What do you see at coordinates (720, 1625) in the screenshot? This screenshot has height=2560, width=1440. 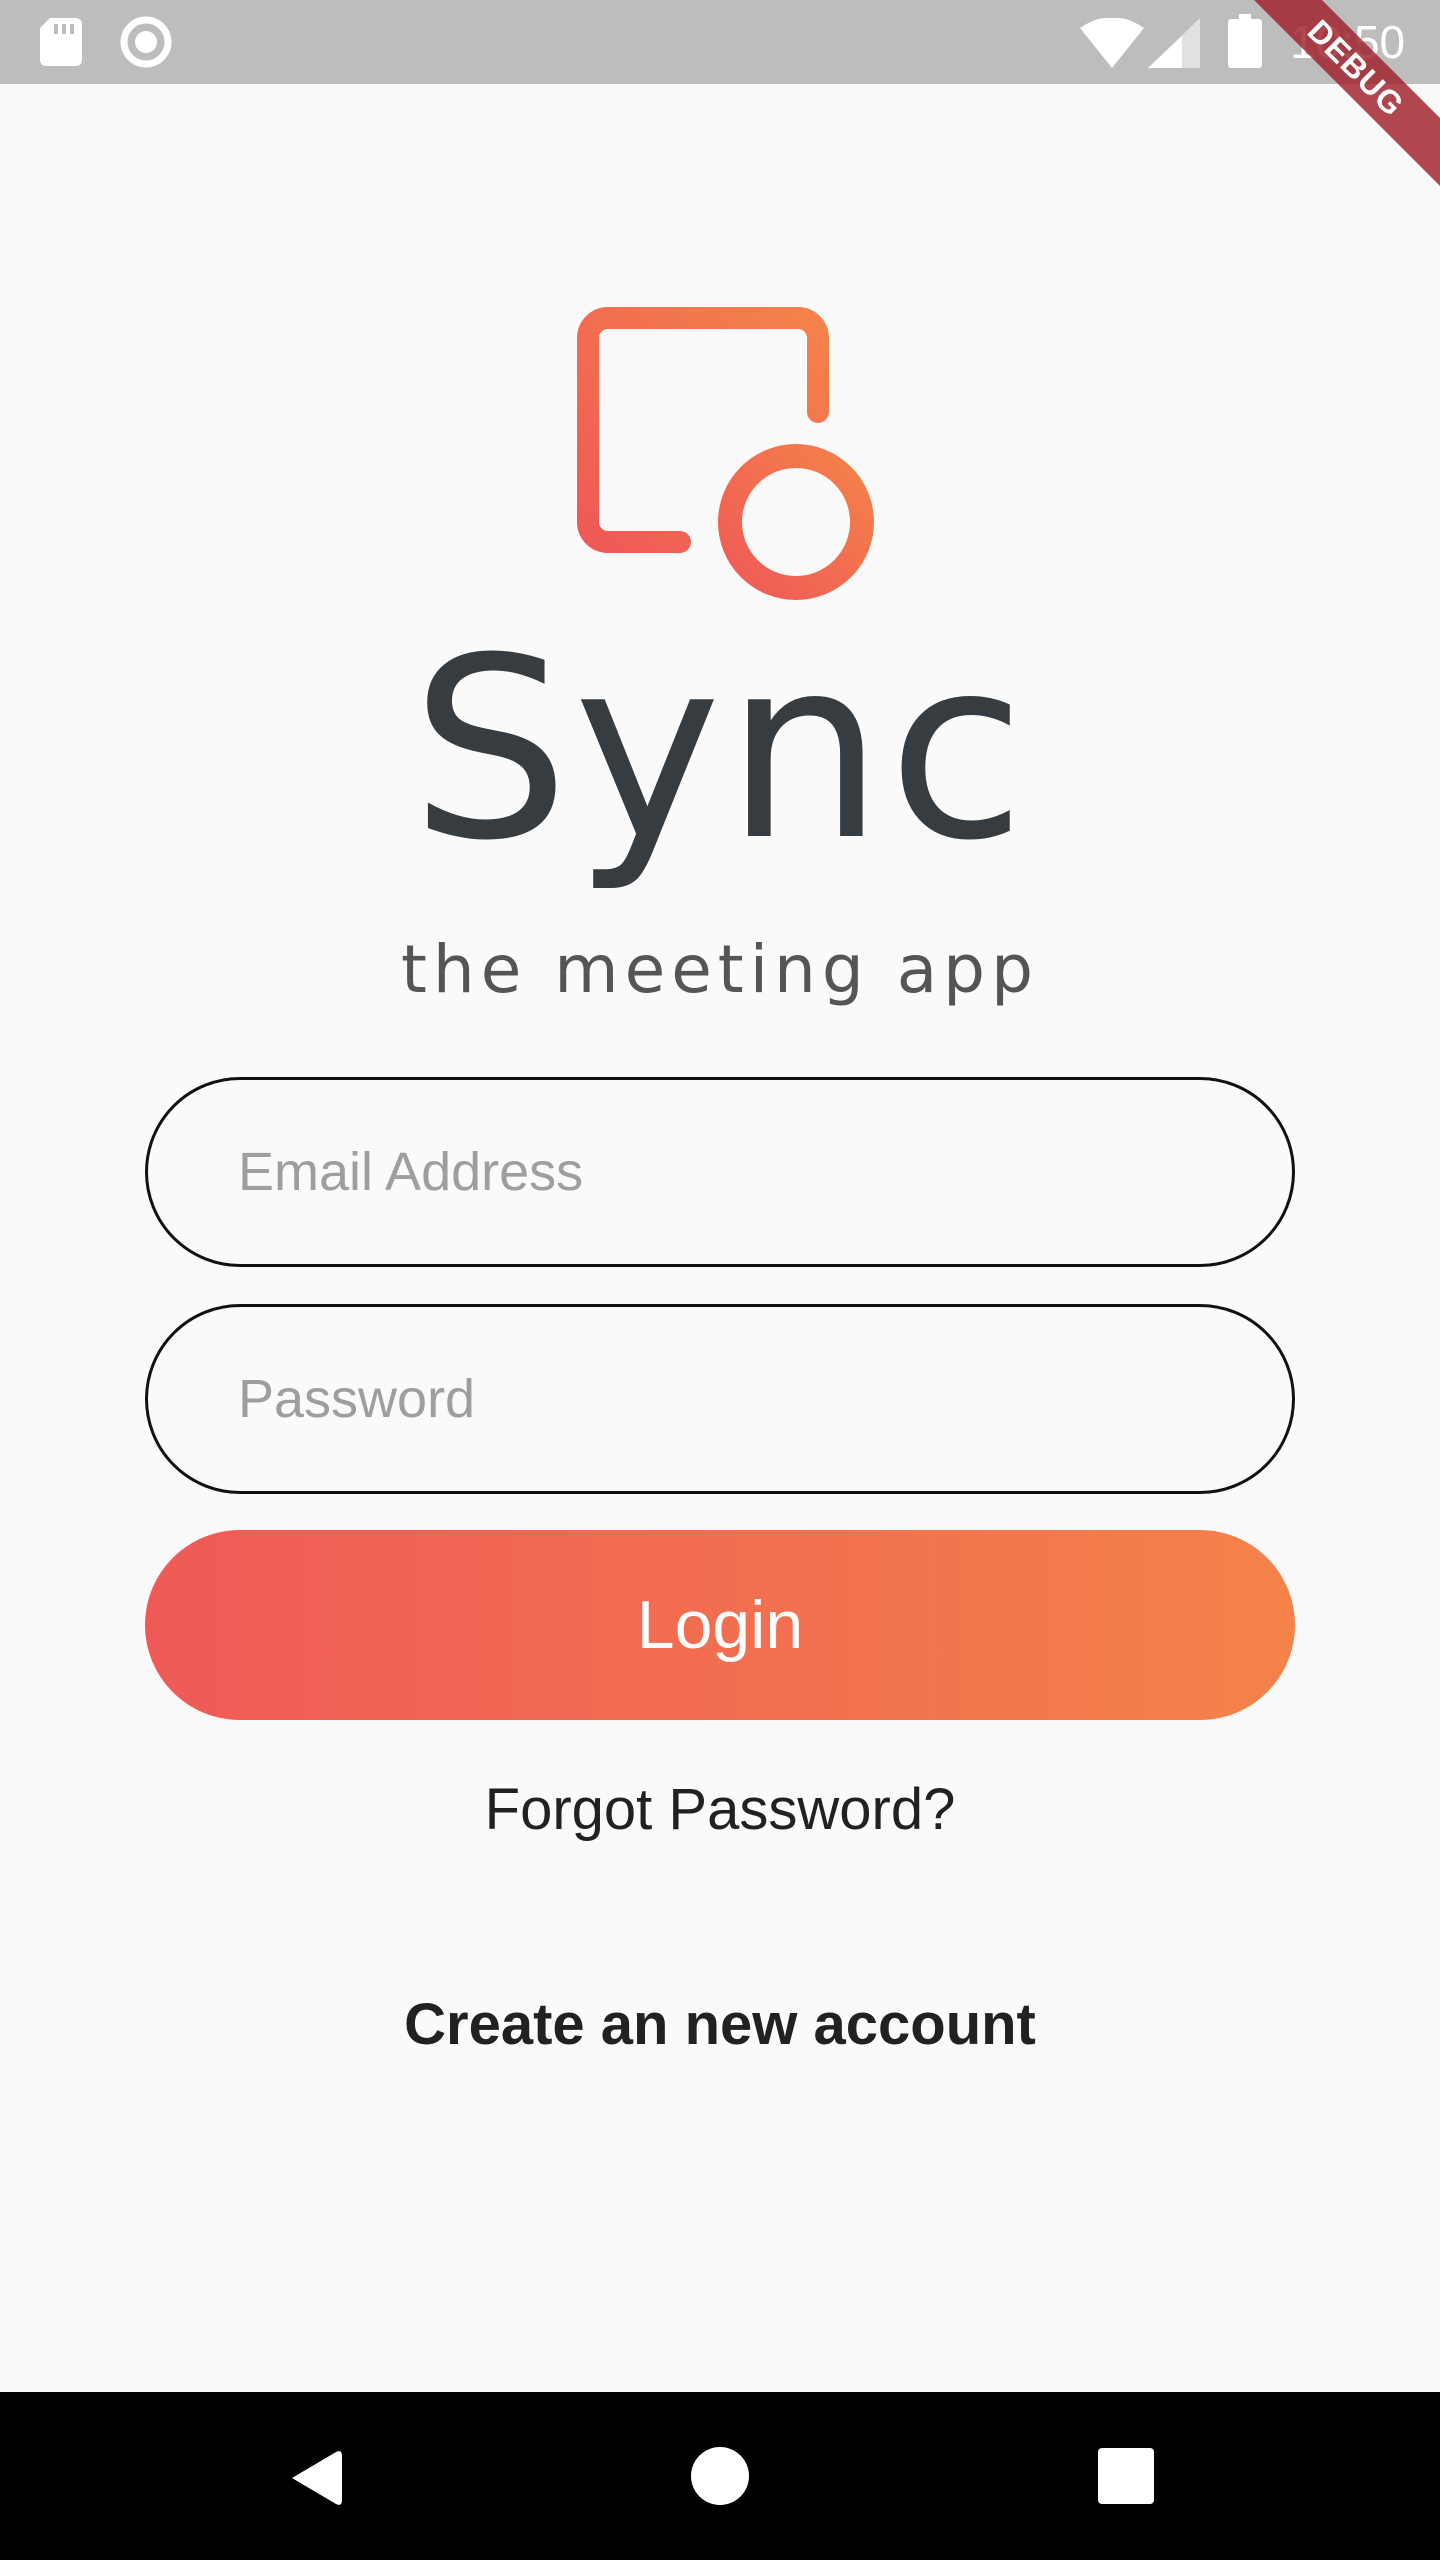 I see `login-button: Login` at bounding box center [720, 1625].